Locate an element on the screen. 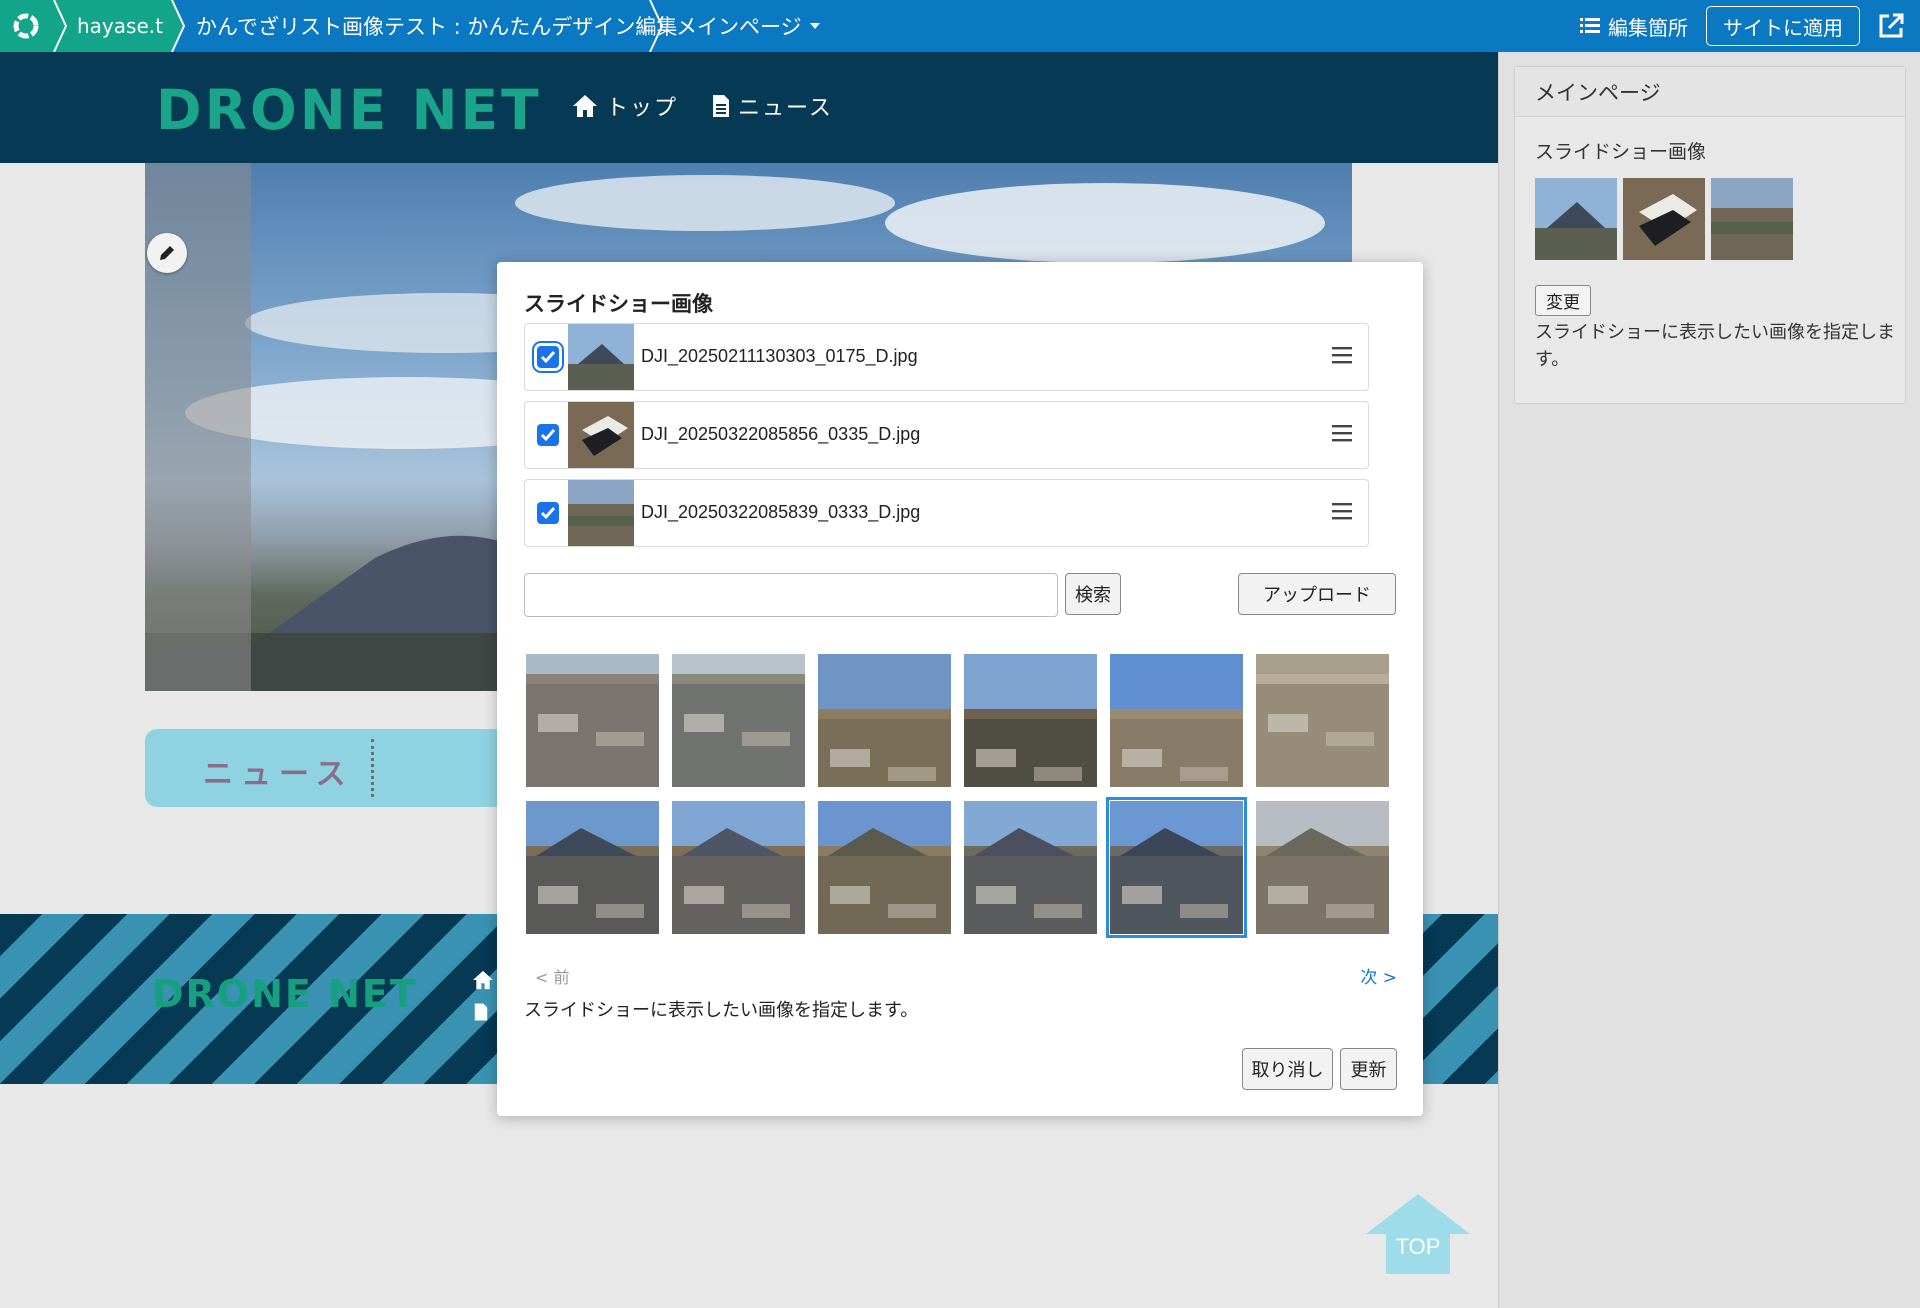 The image size is (1920, 1308). selected-image-row: DJI_20250211130303_0175_D.jpg is located at coordinates (946, 357).